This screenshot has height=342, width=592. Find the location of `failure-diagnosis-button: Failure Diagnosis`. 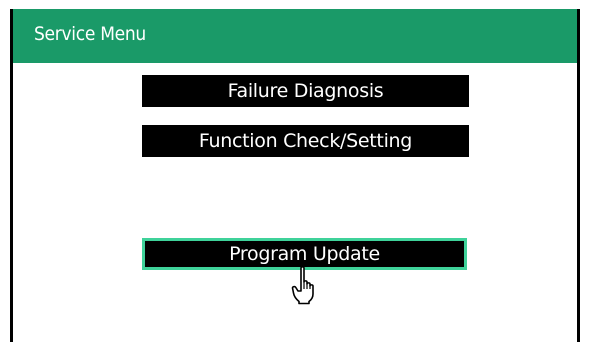

failure-diagnosis-button: Failure Diagnosis is located at coordinates (305, 91).